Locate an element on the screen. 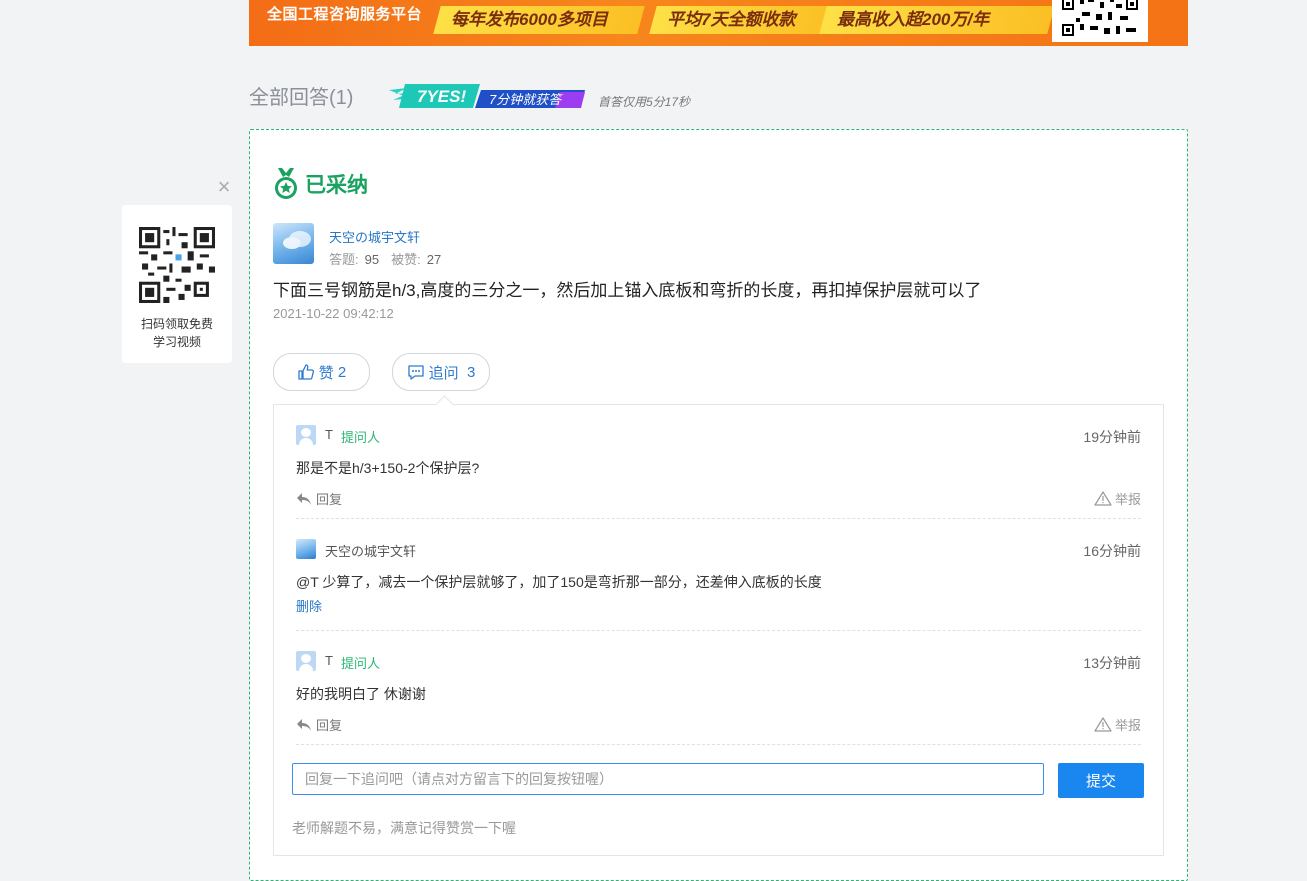 The image size is (1307, 881). floating-qr-panel: 扫码领取免费学习视频 is located at coordinates (177, 284).